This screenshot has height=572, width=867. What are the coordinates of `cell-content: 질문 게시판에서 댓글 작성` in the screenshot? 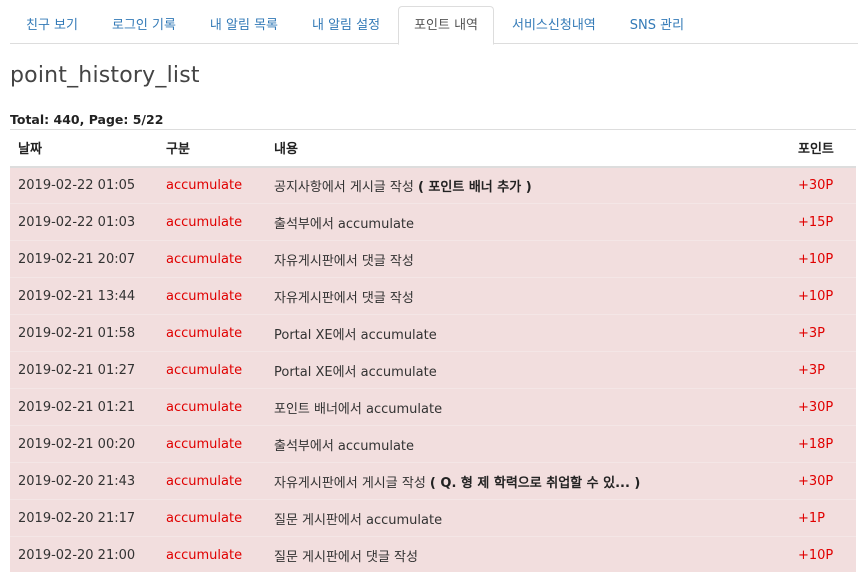 It's located at (528, 554).